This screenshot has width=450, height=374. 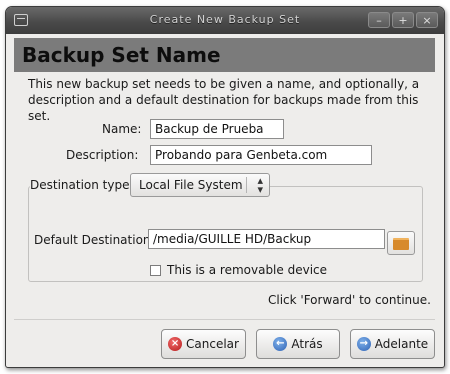 What do you see at coordinates (260, 185) in the screenshot?
I see `up-down-arrows-icon: ▴ ▾` at bounding box center [260, 185].